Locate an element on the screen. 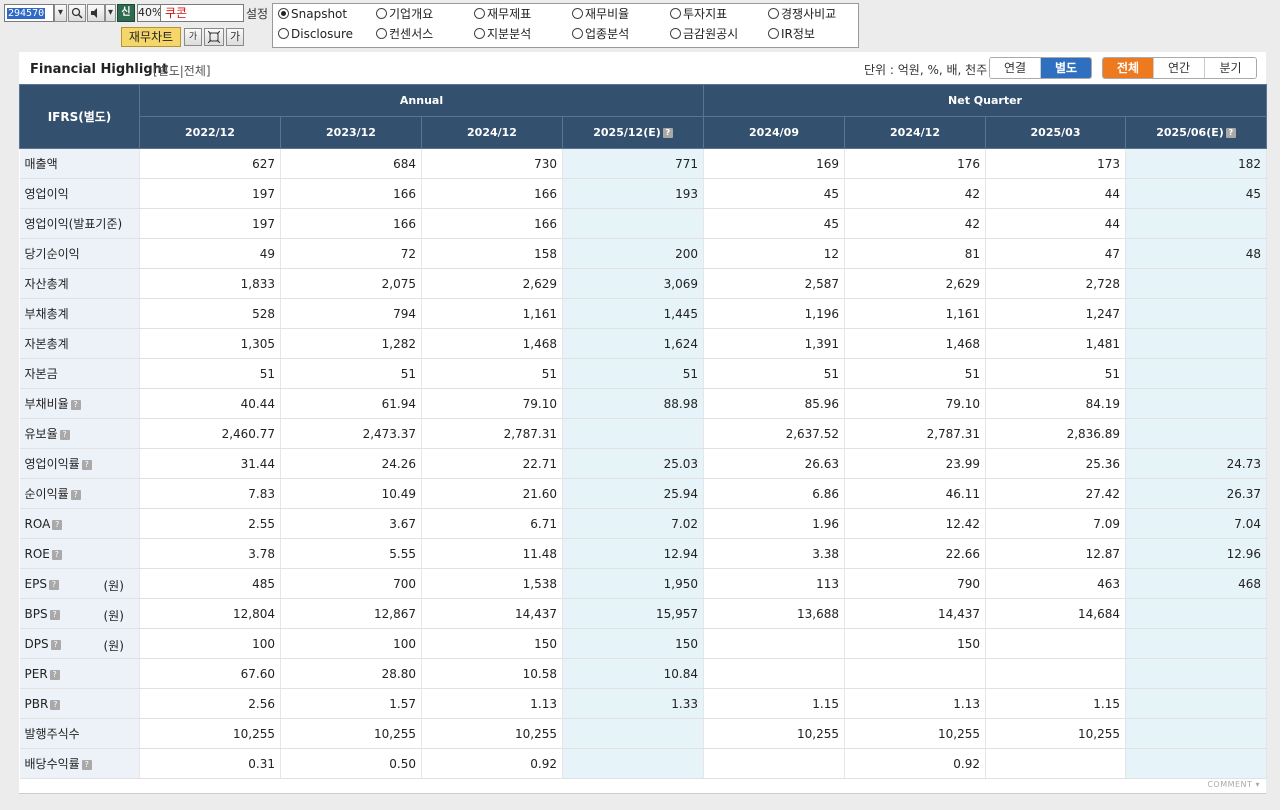 This screenshot has width=1280, height=810. table-cell: 10,255 is located at coordinates (774, 733).